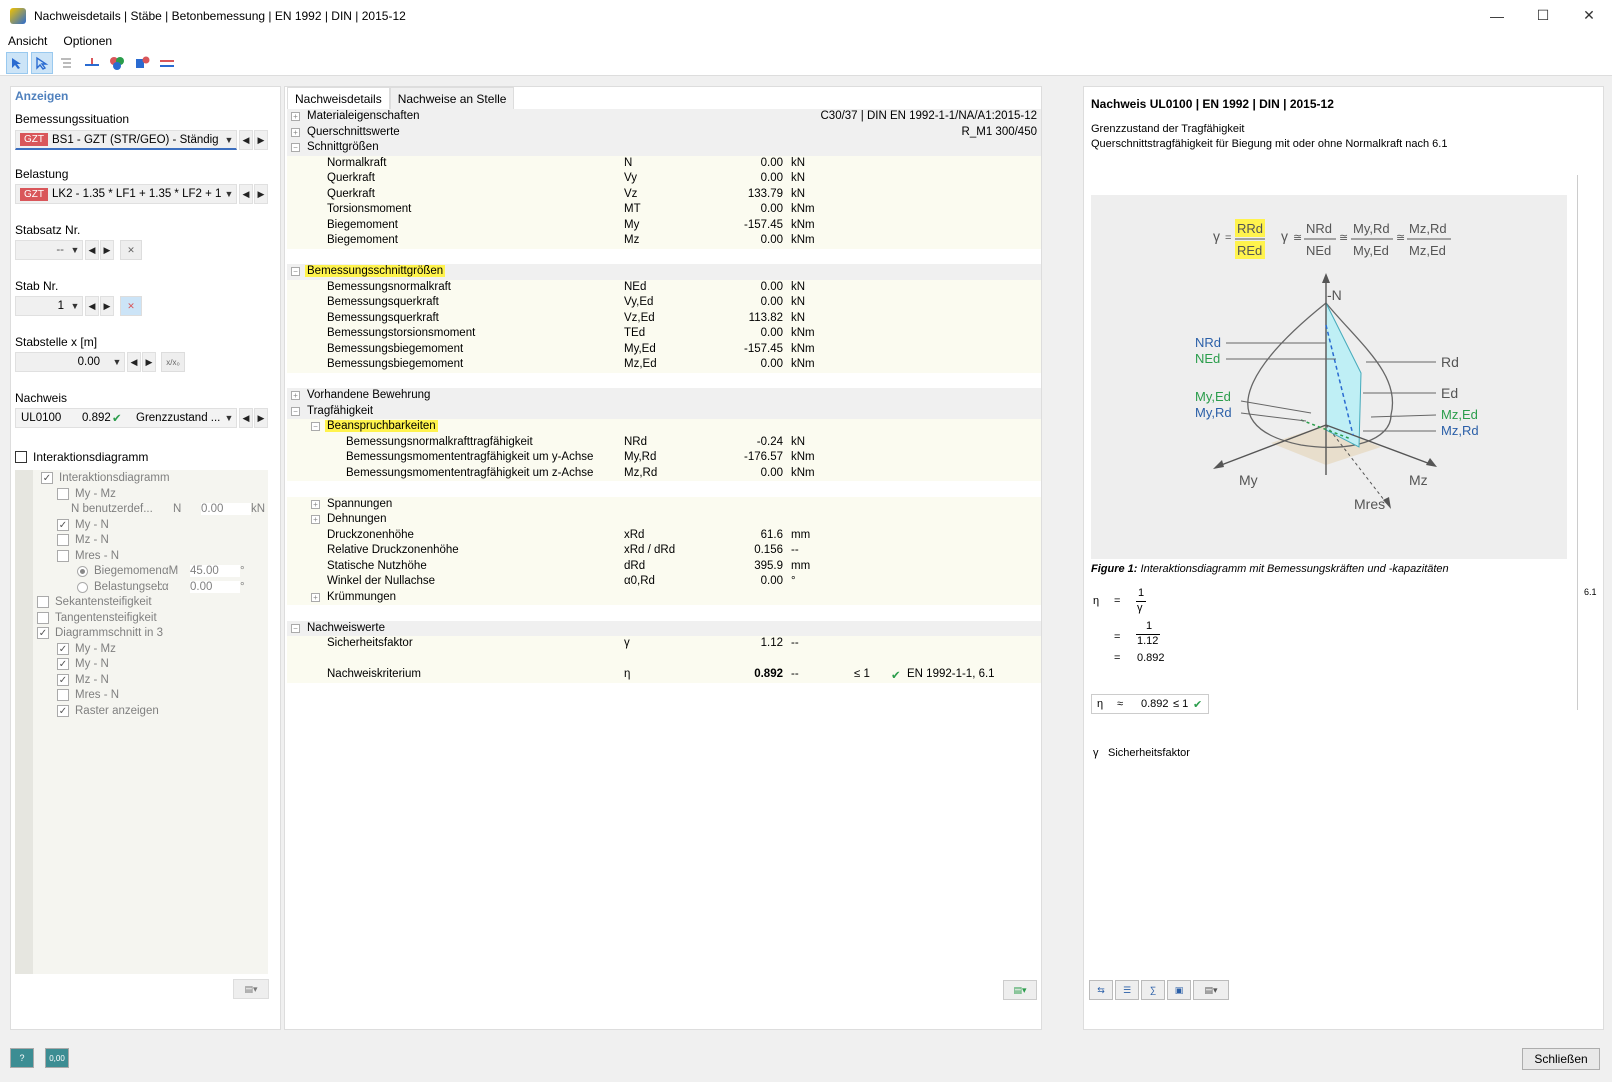 The height and width of the screenshot is (1082, 1612). Describe the element at coordinates (1096, 601) in the screenshot. I see `eq-eta: η` at that location.